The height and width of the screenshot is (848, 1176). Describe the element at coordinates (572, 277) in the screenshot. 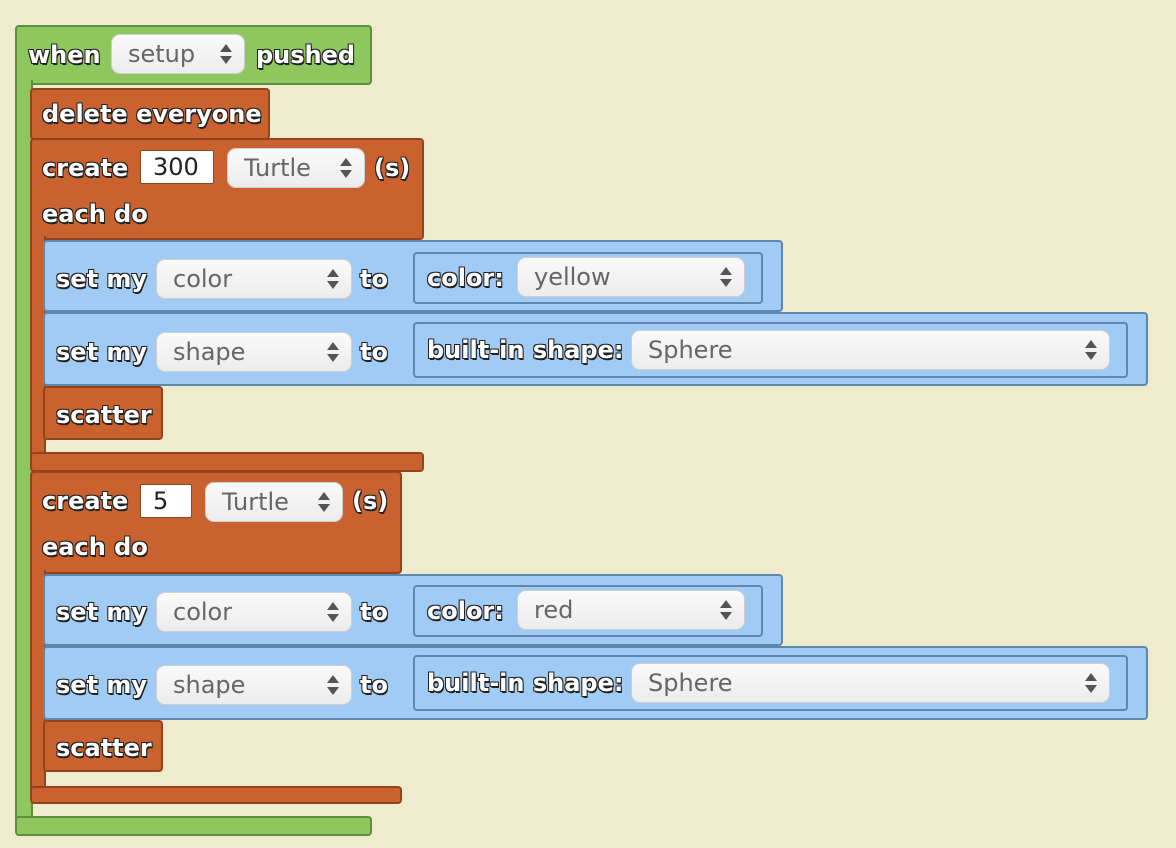

I see `color-value-dropdown-value: yellow` at that location.